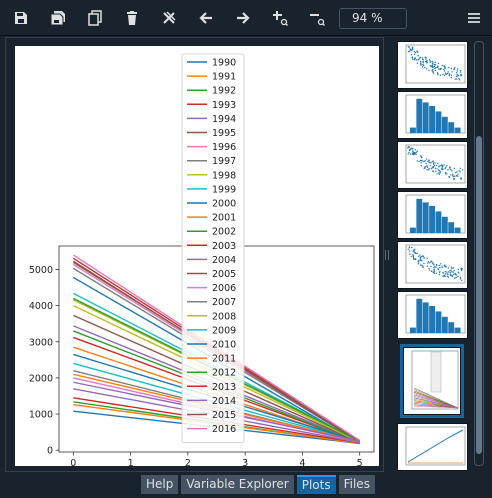 This screenshot has height=498, width=492. What do you see at coordinates (356, 484) in the screenshot?
I see `tab-files: Files` at bounding box center [356, 484].